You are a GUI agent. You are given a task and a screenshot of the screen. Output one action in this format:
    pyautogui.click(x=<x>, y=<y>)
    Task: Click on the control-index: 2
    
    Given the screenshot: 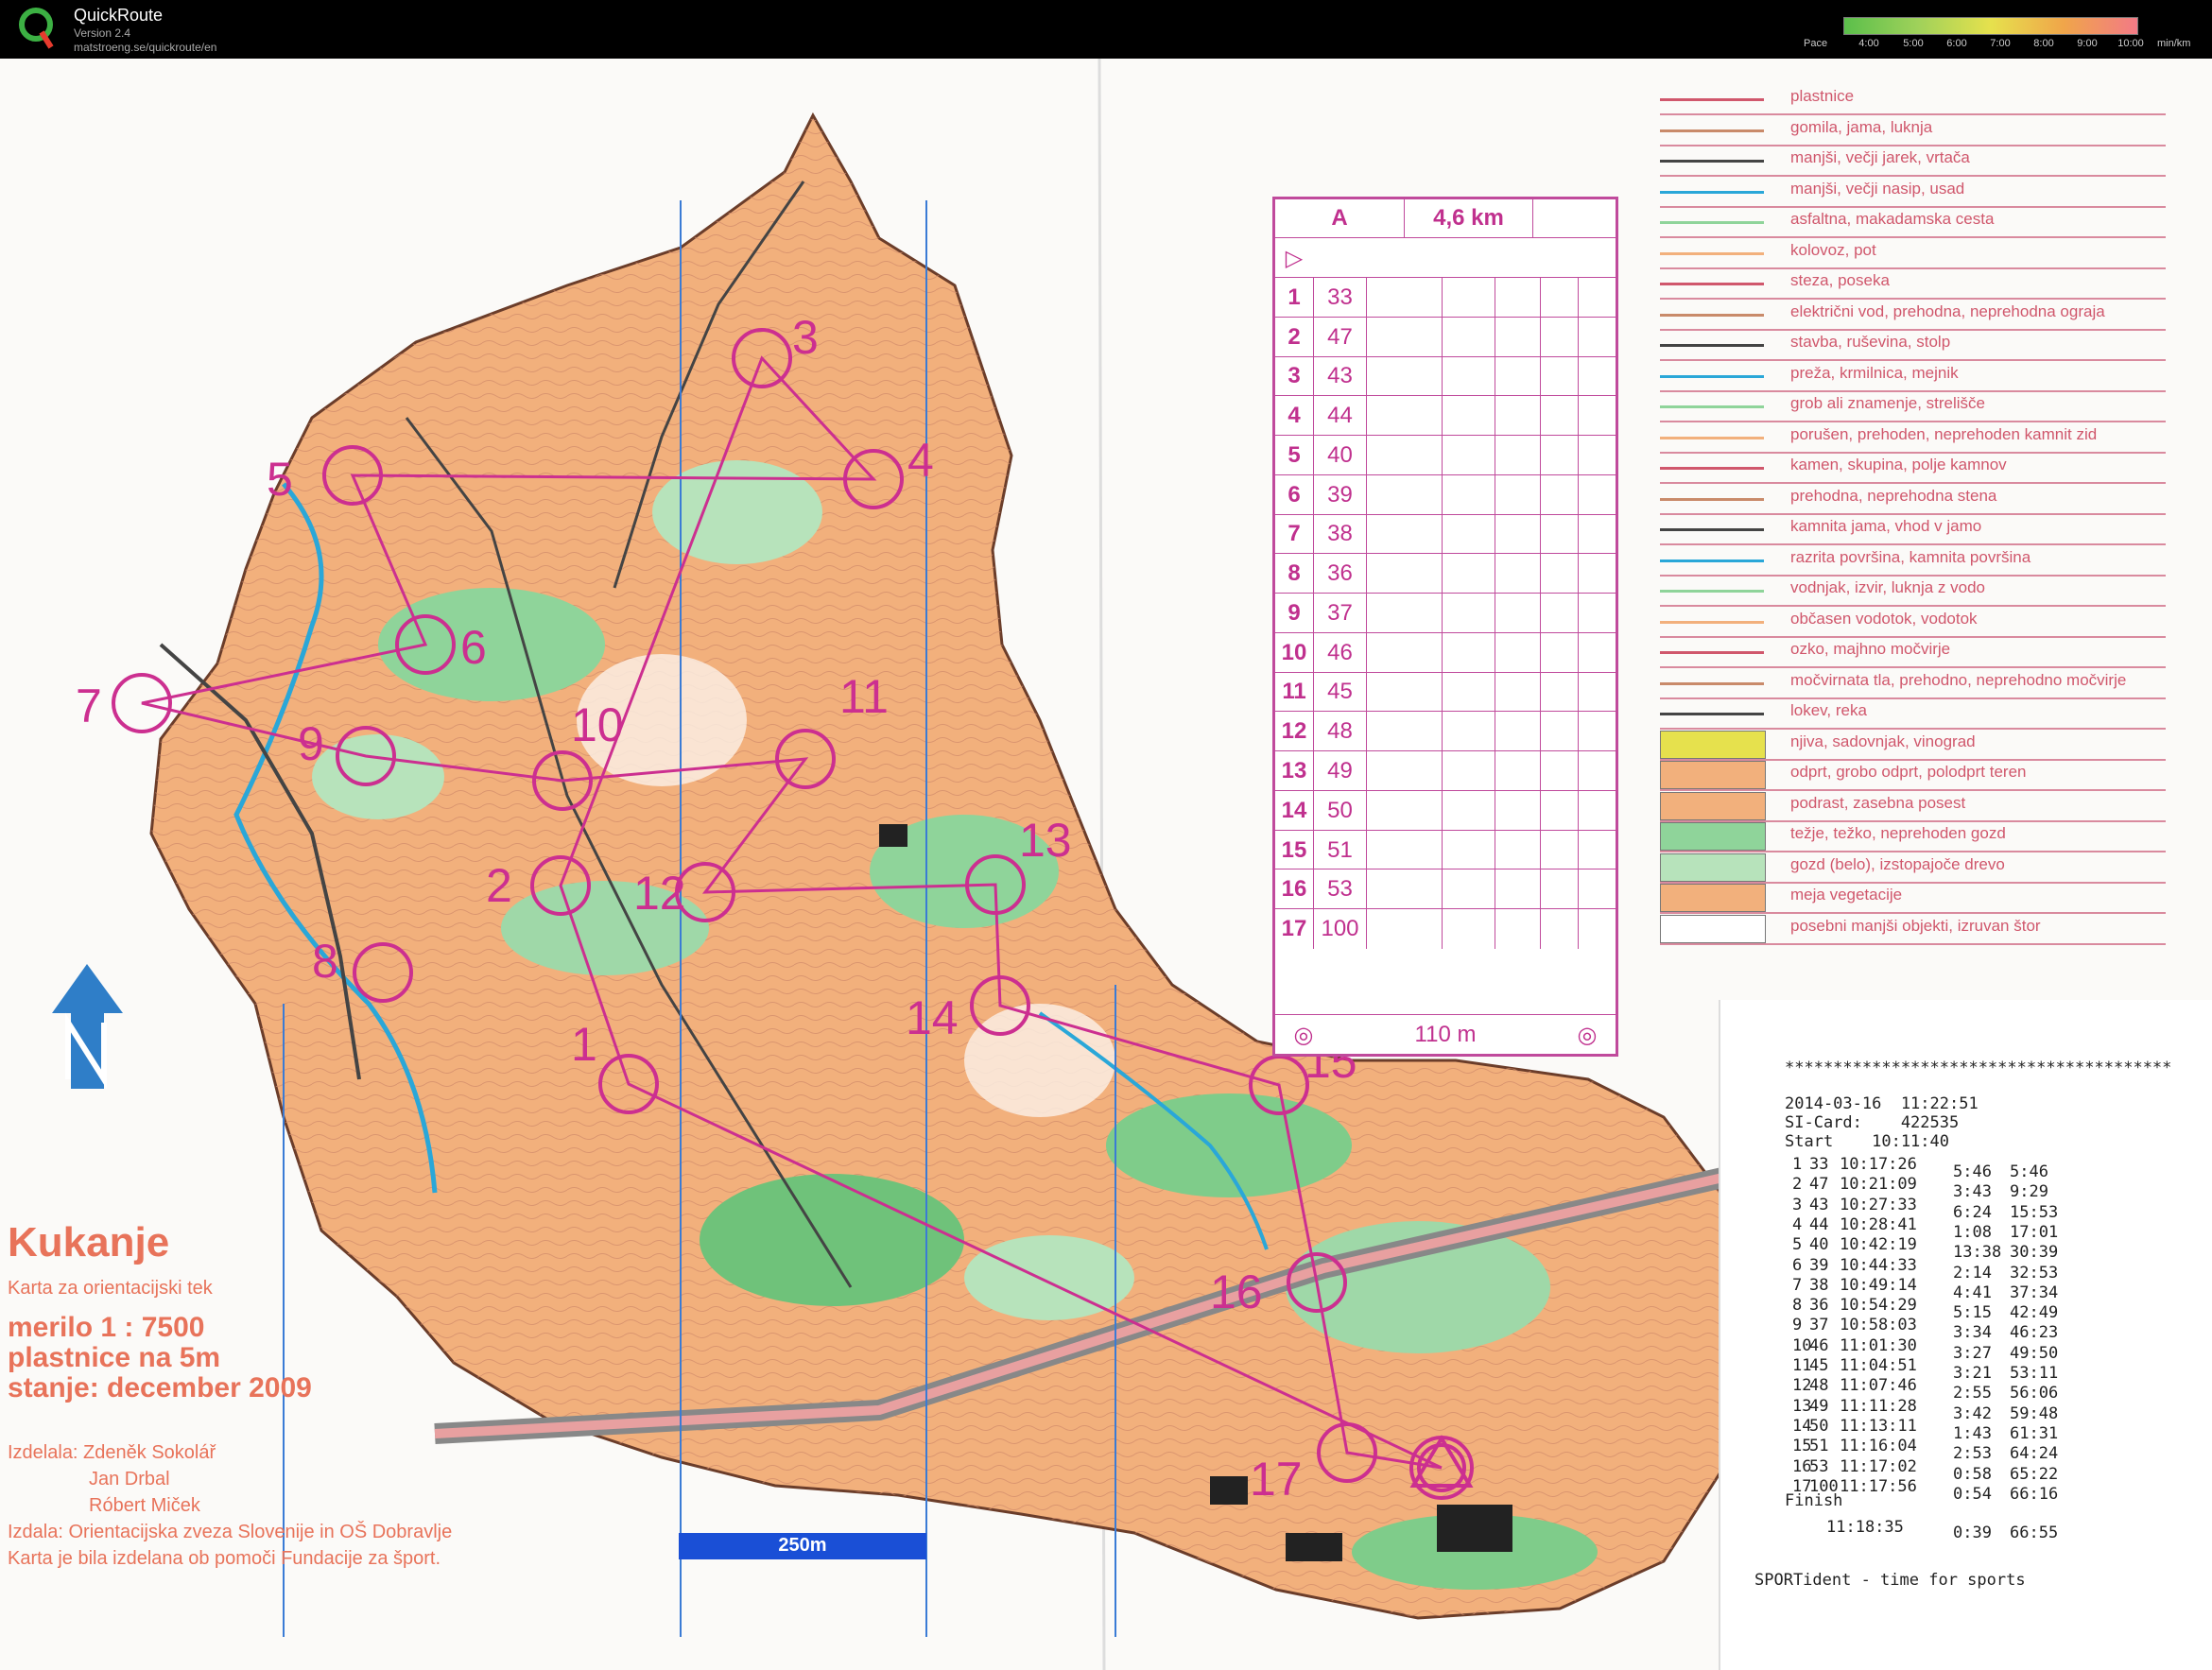 What is the action you would take?
    pyautogui.click(x=1294, y=336)
    